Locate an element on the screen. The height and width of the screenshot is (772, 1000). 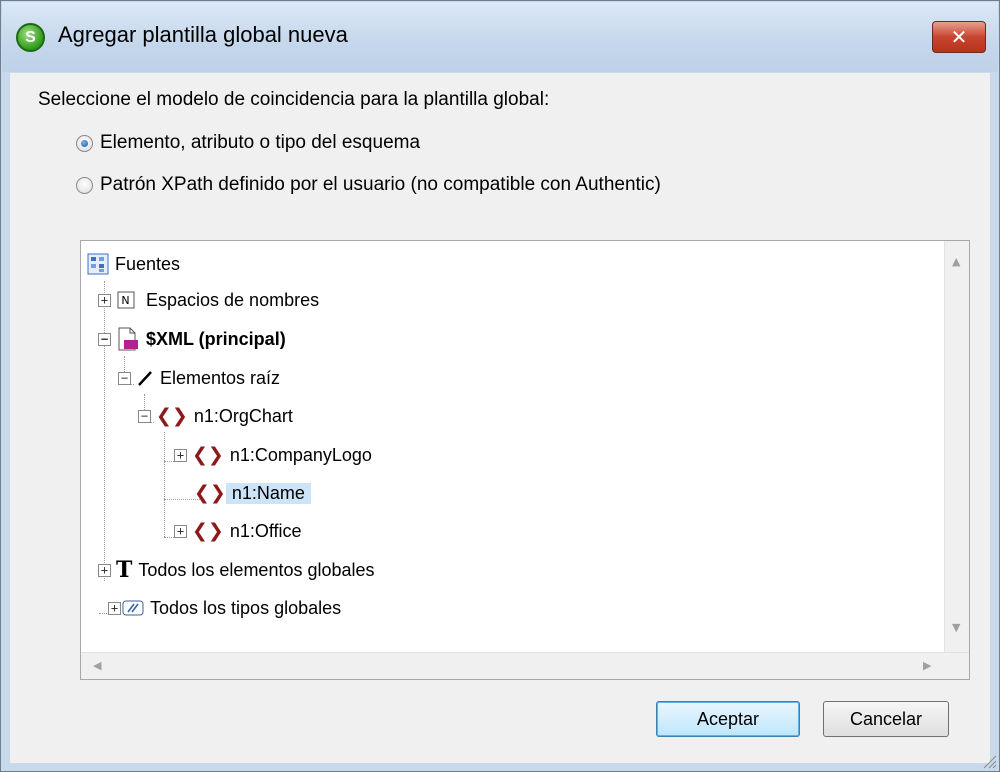
tree-node-xml: − $XML (principal) is located at coordinates (192, 339).